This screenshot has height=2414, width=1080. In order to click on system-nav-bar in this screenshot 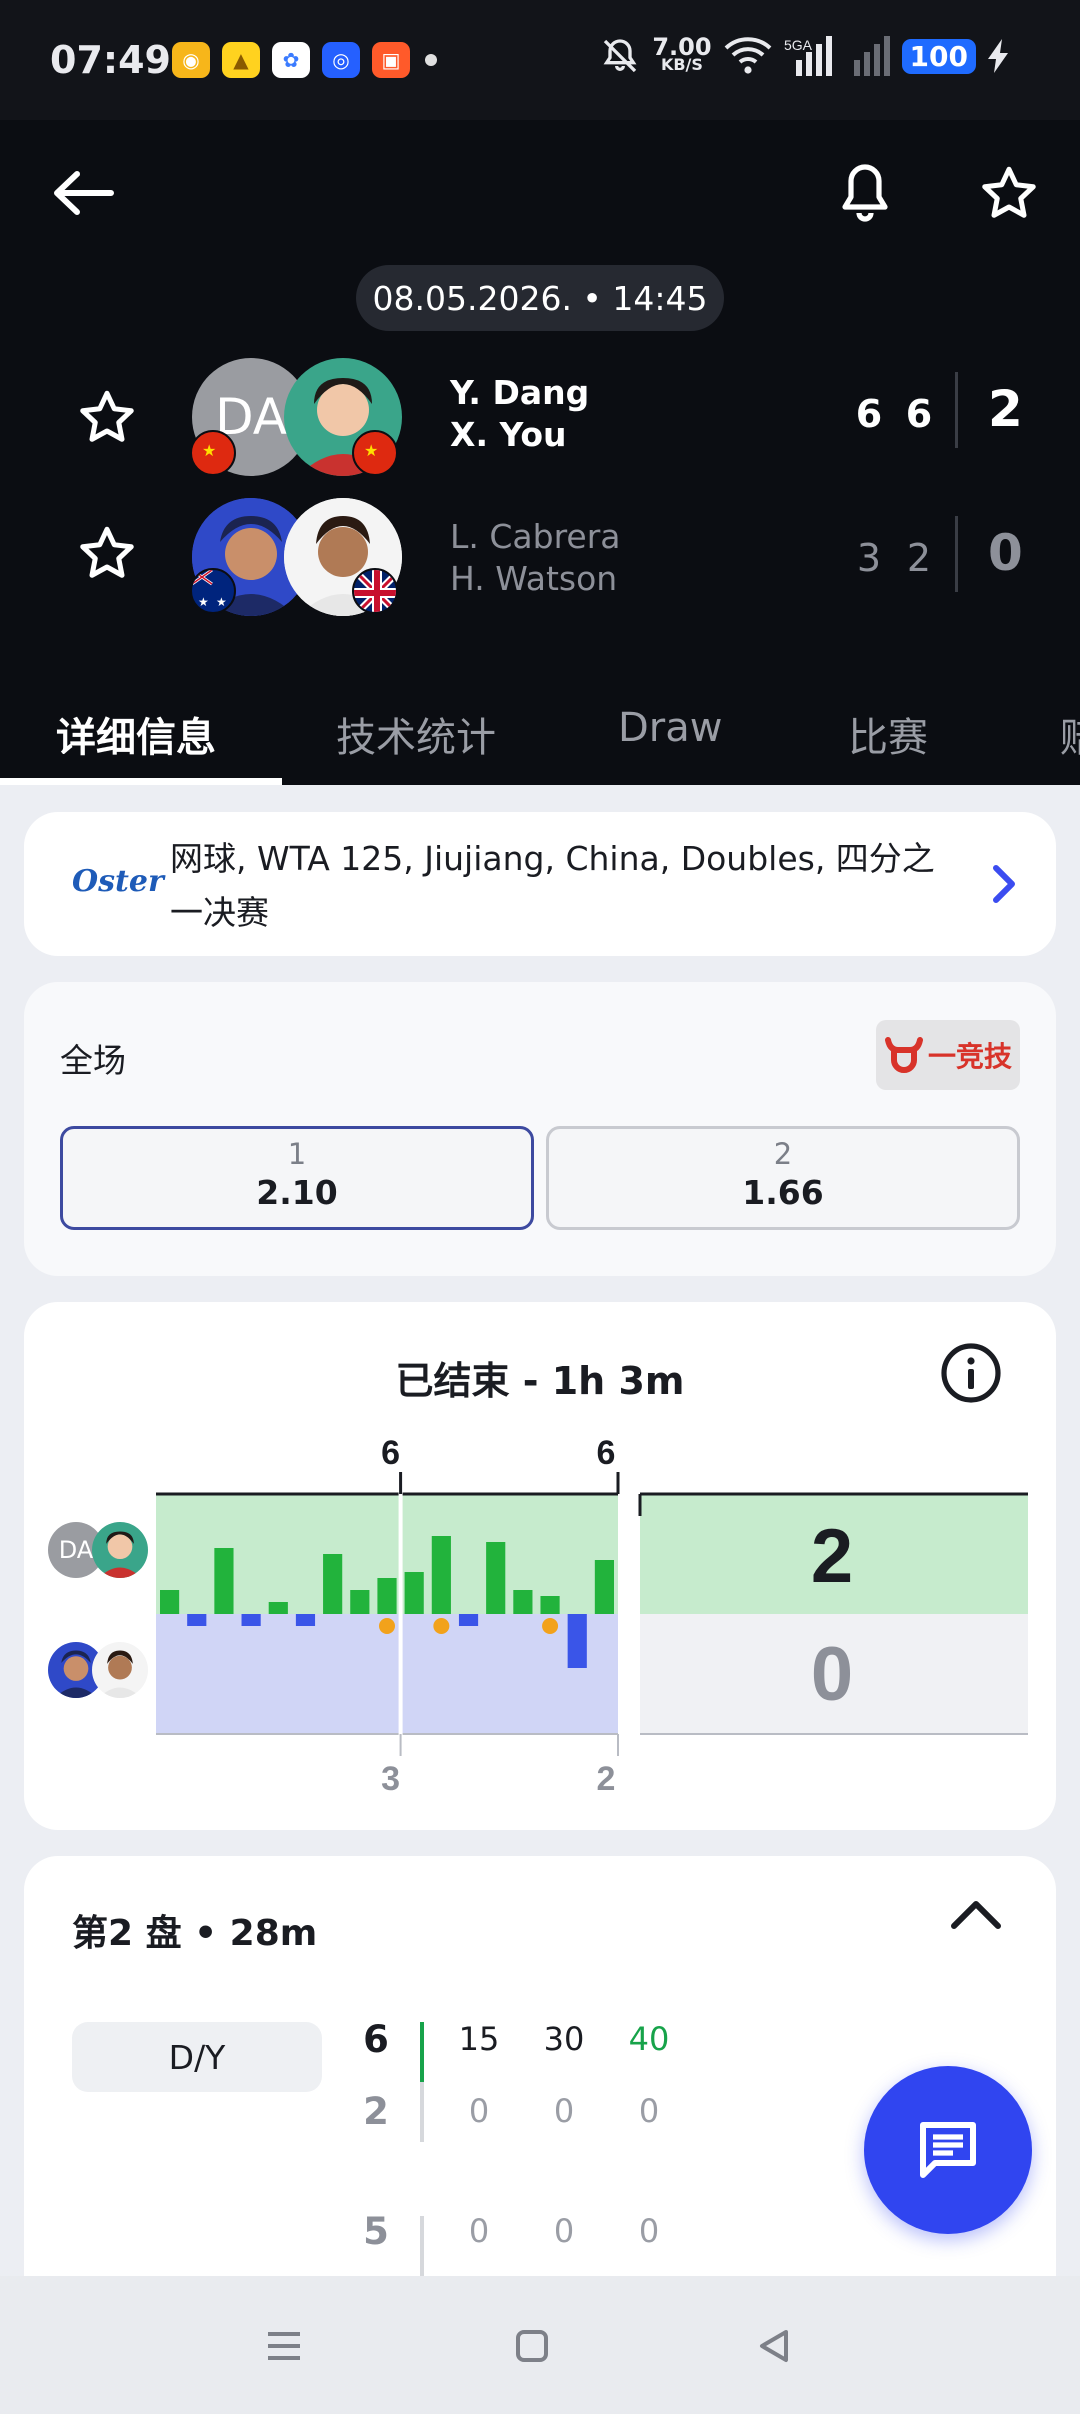, I will do `click(540, 2345)`.